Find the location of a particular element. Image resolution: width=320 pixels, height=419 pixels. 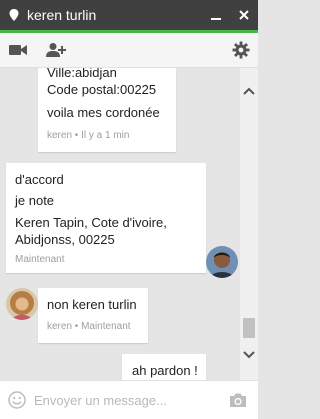

message-line: voila mes cordonée is located at coordinates (103, 112).